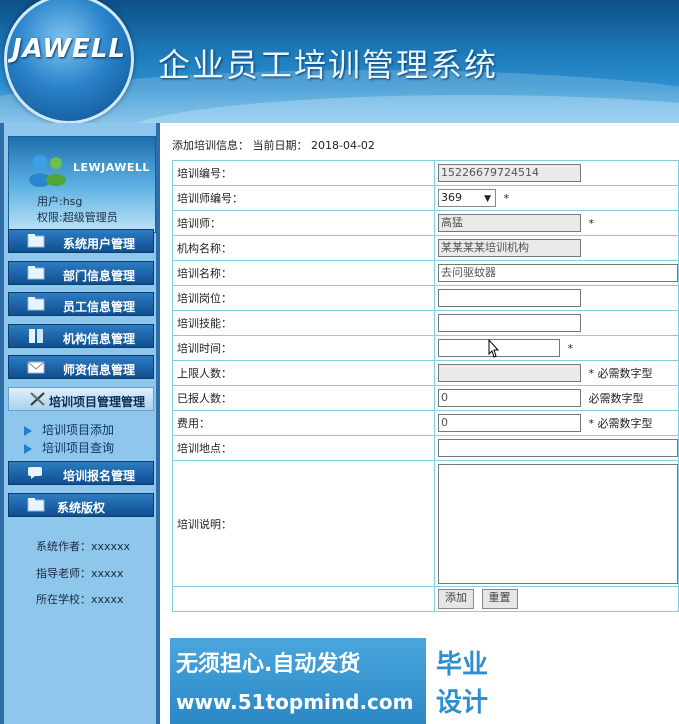 This screenshot has width=679, height=724. Describe the element at coordinates (303, 198) in the screenshot. I see `field-label: 培训师编号：` at that location.